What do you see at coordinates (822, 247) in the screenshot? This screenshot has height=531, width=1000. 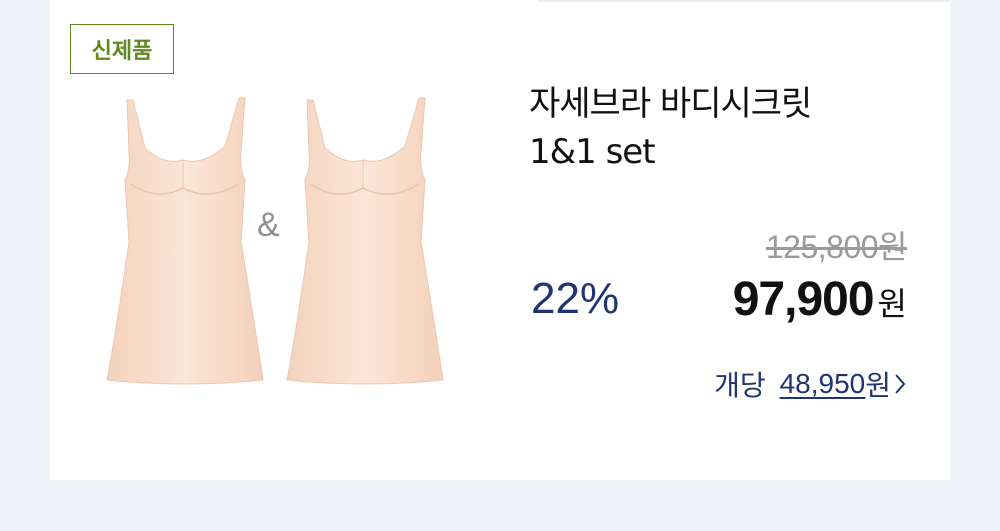 I see `original-price-value: 125,800` at bounding box center [822, 247].